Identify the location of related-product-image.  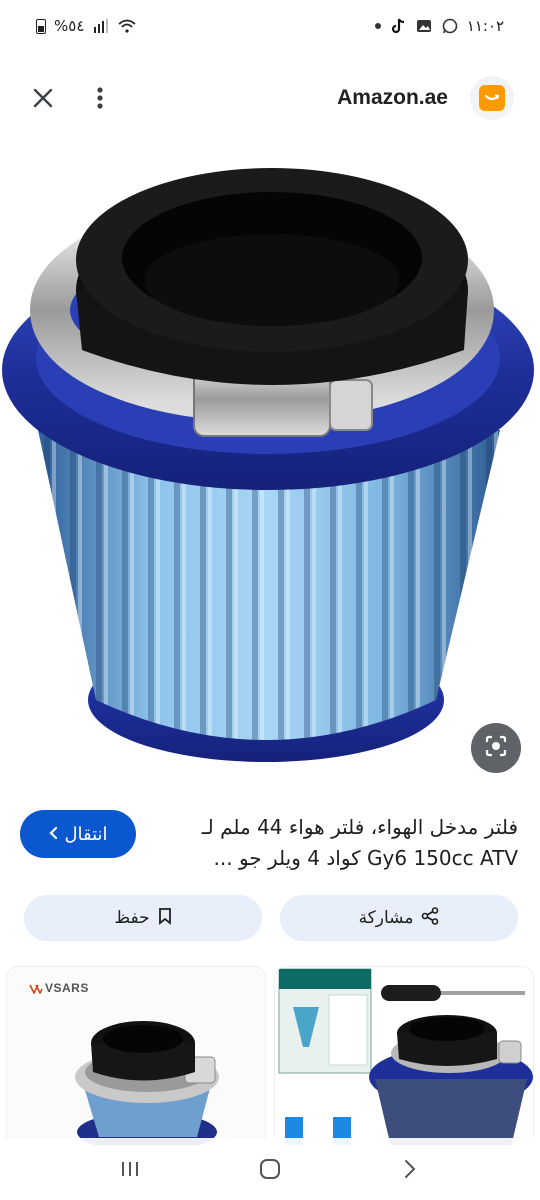
(405, 1056).